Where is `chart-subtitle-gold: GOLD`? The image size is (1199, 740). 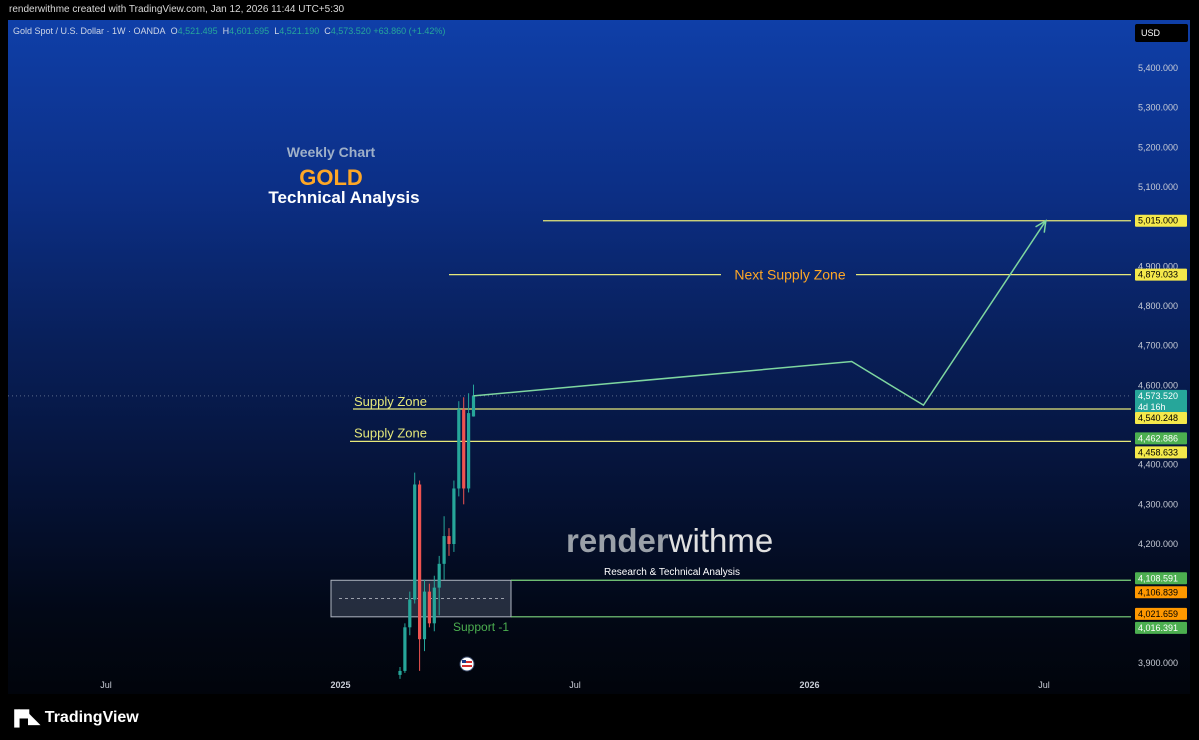 chart-subtitle-gold: GOLD is located at coordinates (331, 177).